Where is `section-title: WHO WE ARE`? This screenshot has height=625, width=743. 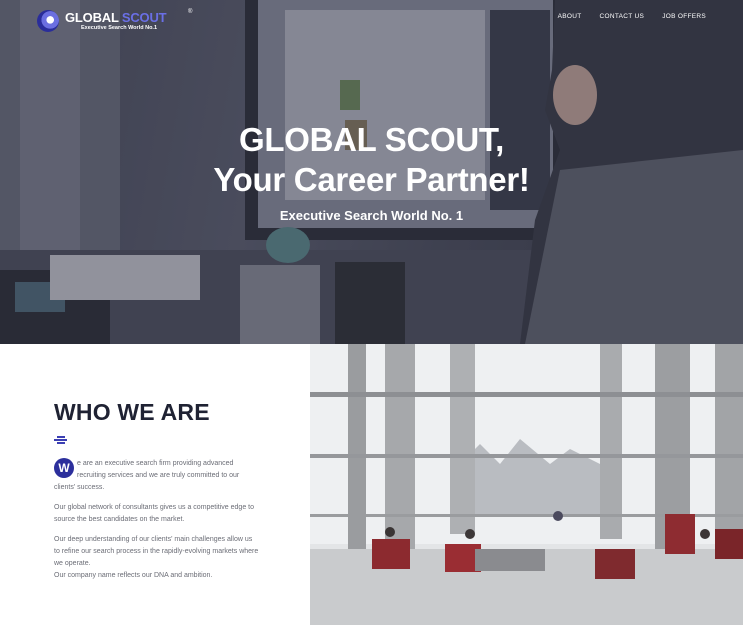 section-title: WHO WE ARE is located at coordinates (132, 412).